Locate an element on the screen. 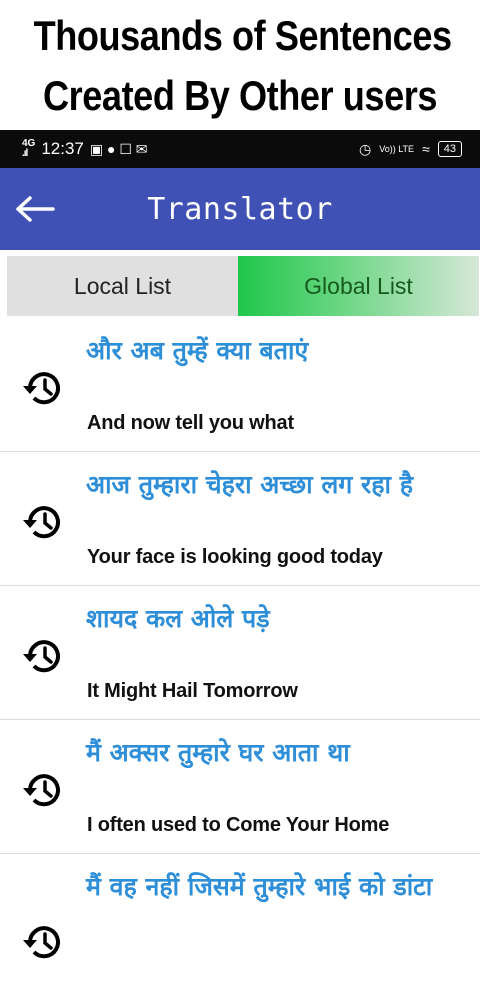 The width and height of the screenshot is (480, 988). hindi-text: आज तुम्हारा चेहरा अच्छा लग रहा है is located at coordinates (249, 484).